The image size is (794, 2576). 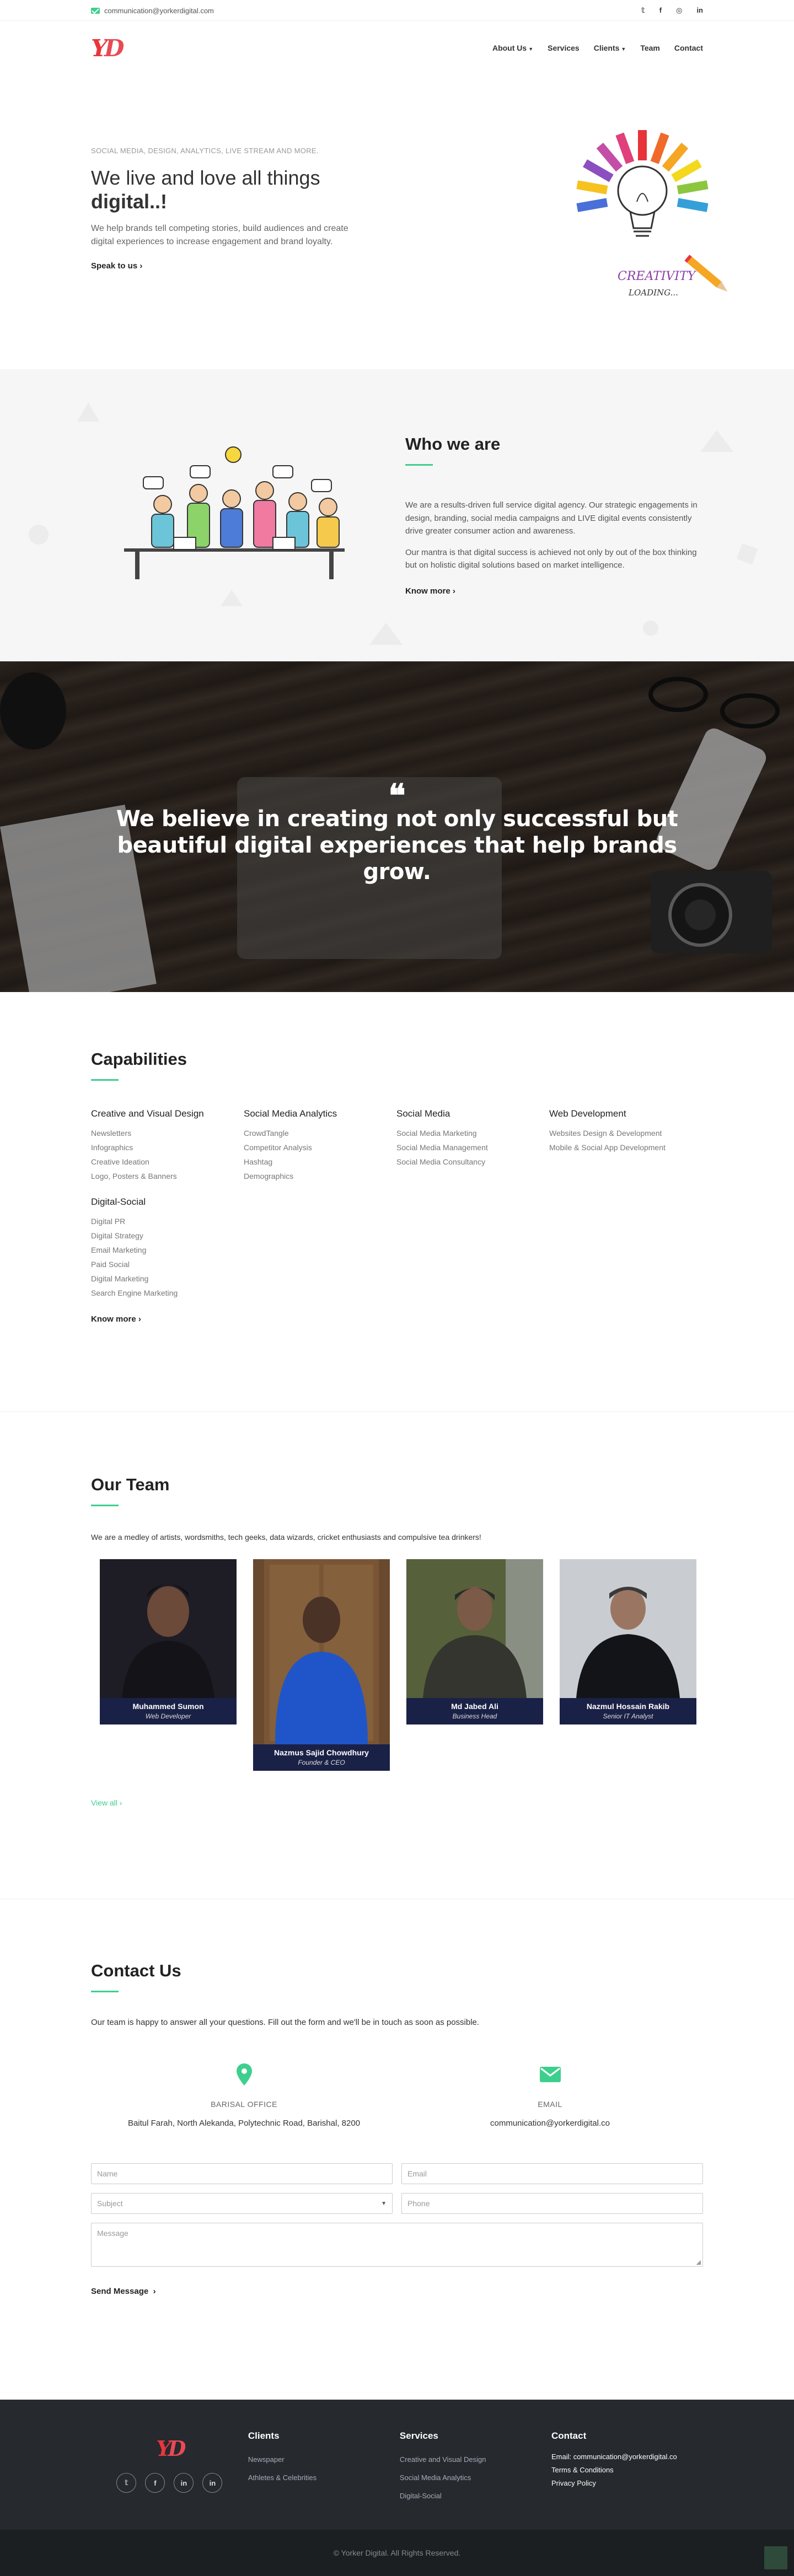 I want to click on capability-item: Social Media Marketing, so click(x=437, y=1133).